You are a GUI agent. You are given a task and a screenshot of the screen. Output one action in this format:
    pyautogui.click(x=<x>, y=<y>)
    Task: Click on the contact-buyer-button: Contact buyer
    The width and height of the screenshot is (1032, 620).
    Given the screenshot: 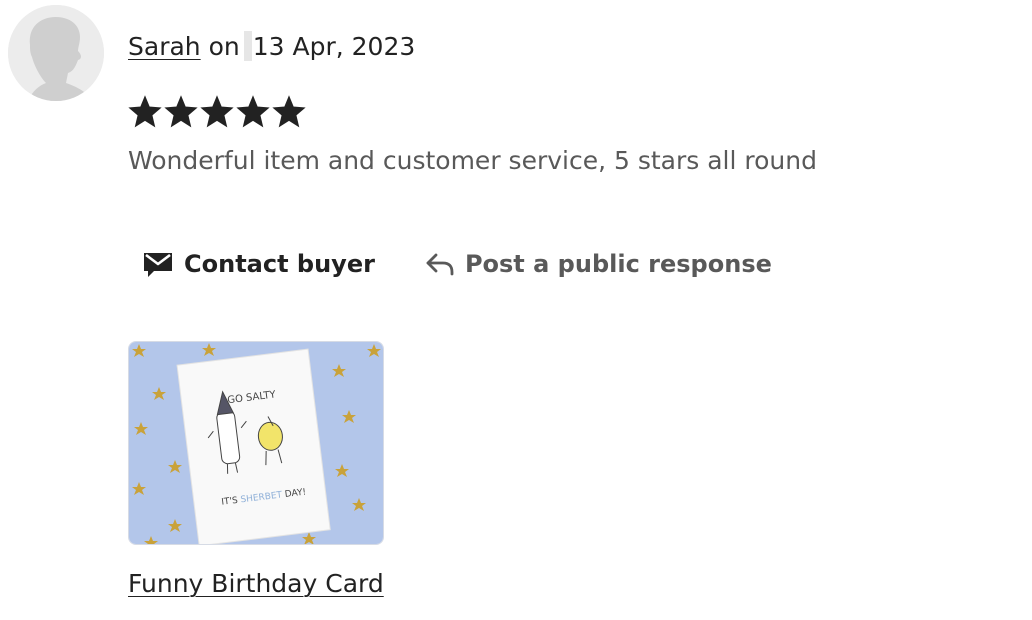 What is the action you would take?
    pyautogui.click(x=258, y=264)
    